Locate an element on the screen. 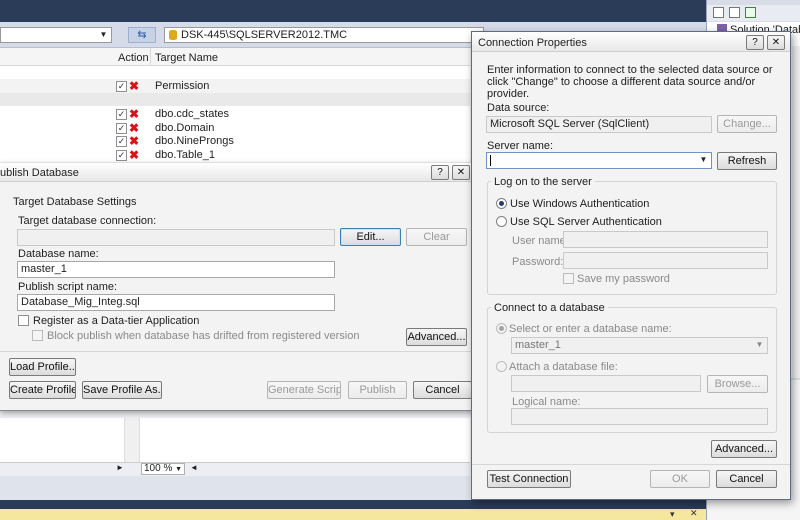  target-server-name: DSK-445\SQLSERVER2012.TMC is located at coordinates (264, 35).